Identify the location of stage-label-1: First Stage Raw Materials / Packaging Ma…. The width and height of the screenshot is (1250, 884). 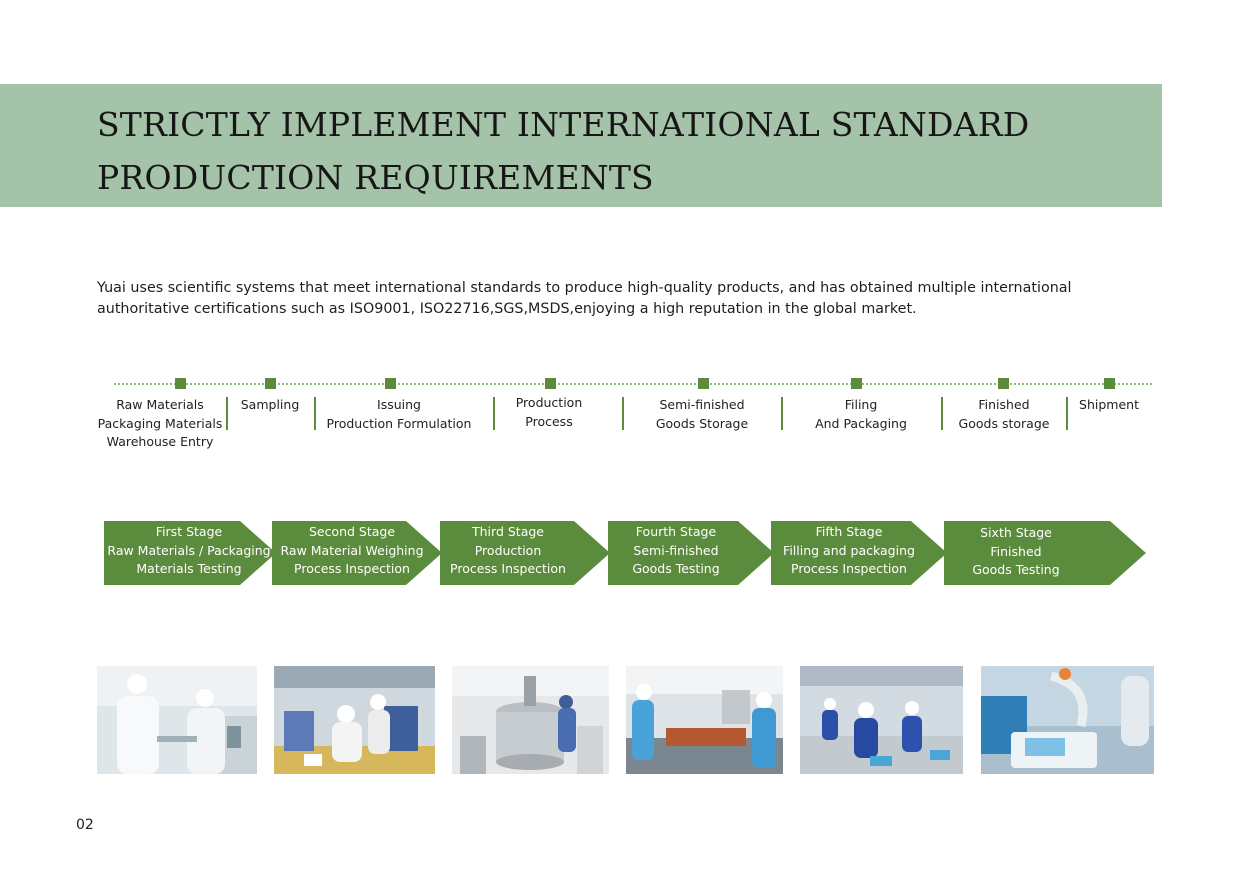
(189, 550).